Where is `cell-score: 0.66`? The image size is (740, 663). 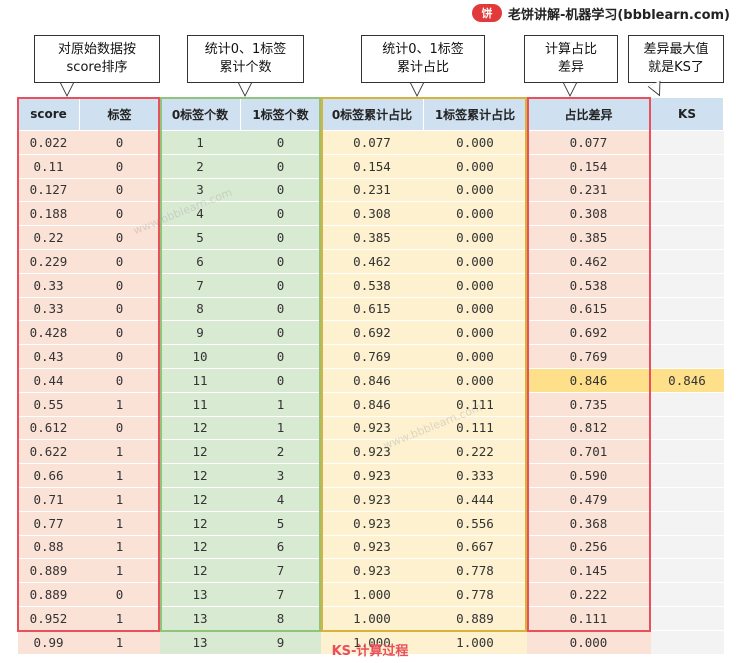
cell-score: 0.66 is located at coordinates (48, 475).